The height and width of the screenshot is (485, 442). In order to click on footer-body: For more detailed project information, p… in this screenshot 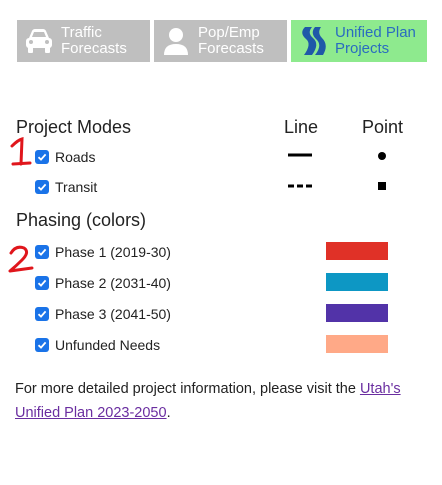, I will do `click(187, 389)`.